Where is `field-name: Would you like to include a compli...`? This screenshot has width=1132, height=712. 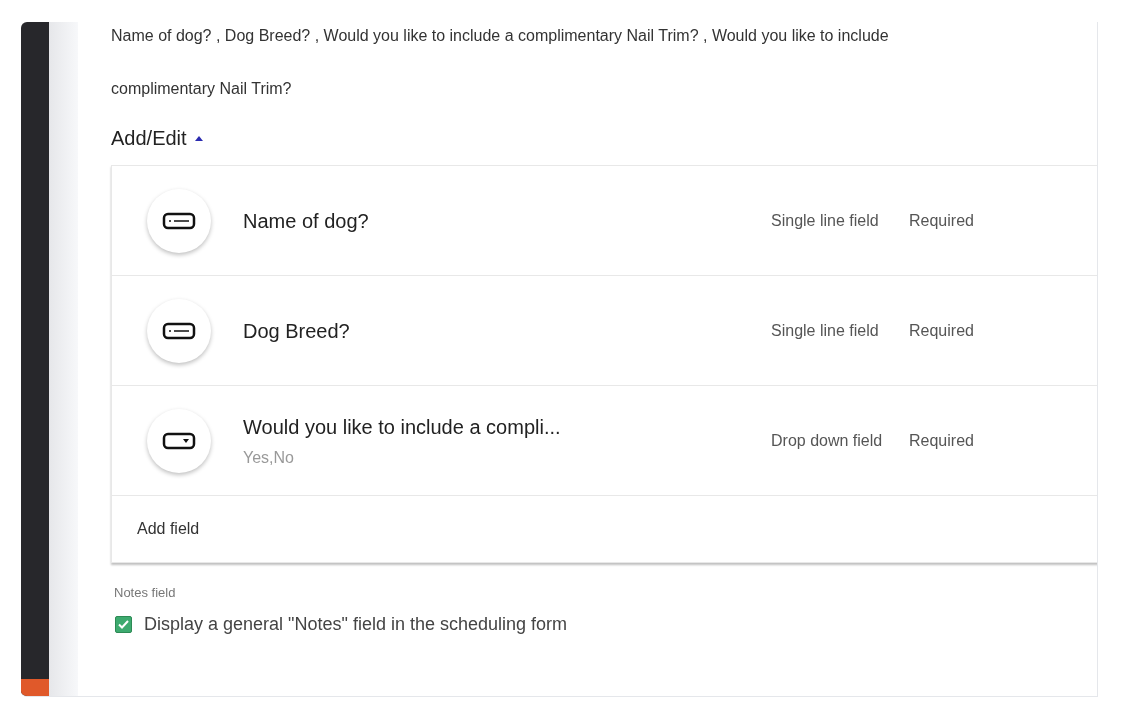
field-name: Would you like to include a compli... is located at coordinates (402, 427).